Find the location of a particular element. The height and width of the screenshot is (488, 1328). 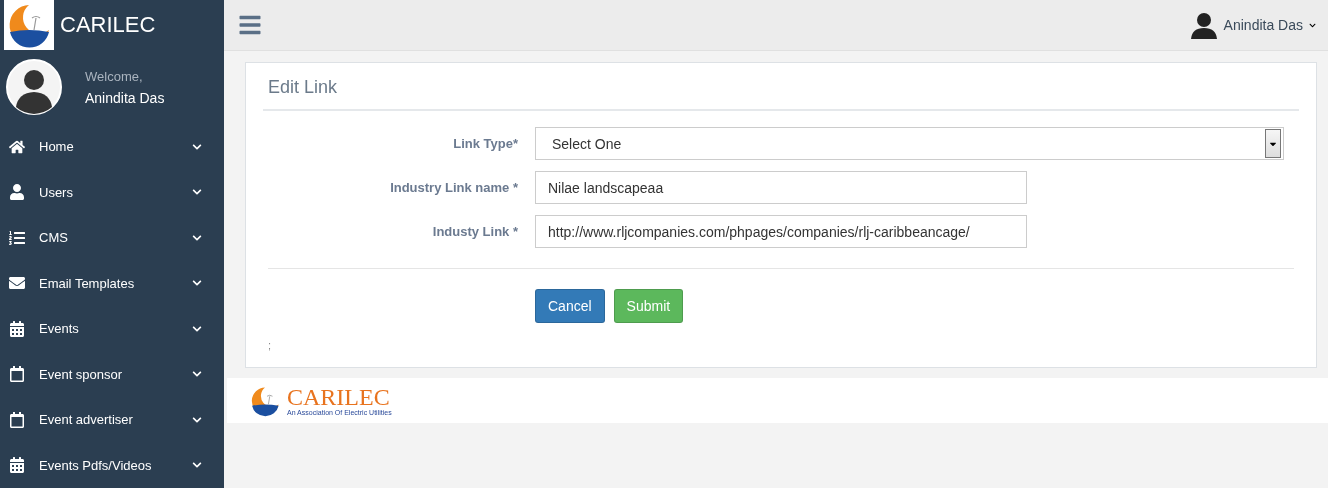

sidebar-item: Event sponsor is located at coordinates (112, 374).